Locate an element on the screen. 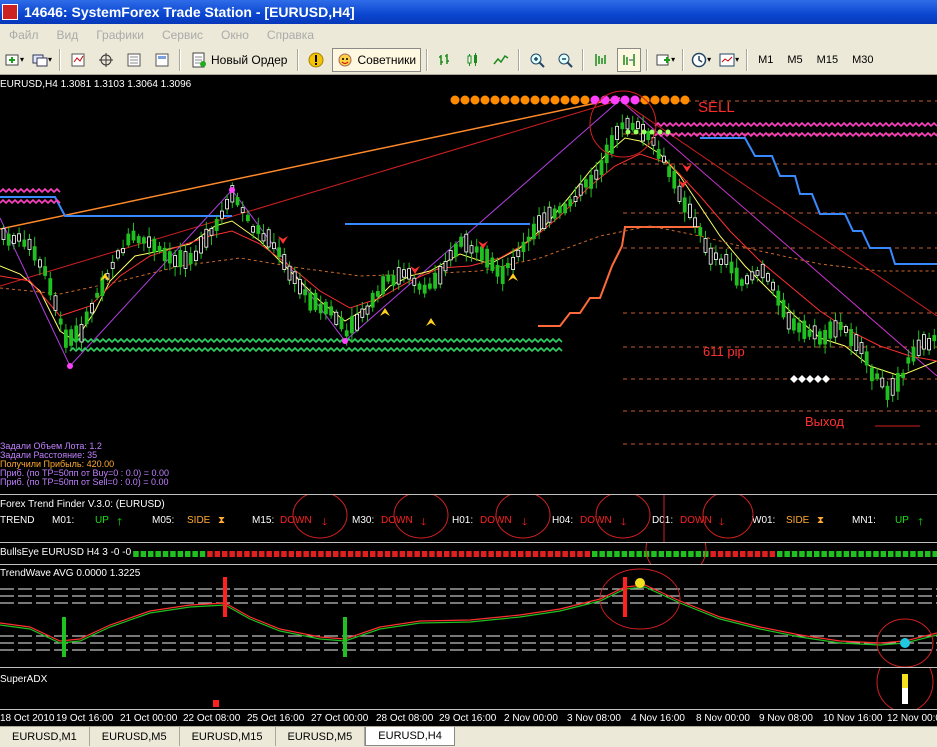 This screenshot has height=747, width=937. pink-band is located at coordinates (795, 124).